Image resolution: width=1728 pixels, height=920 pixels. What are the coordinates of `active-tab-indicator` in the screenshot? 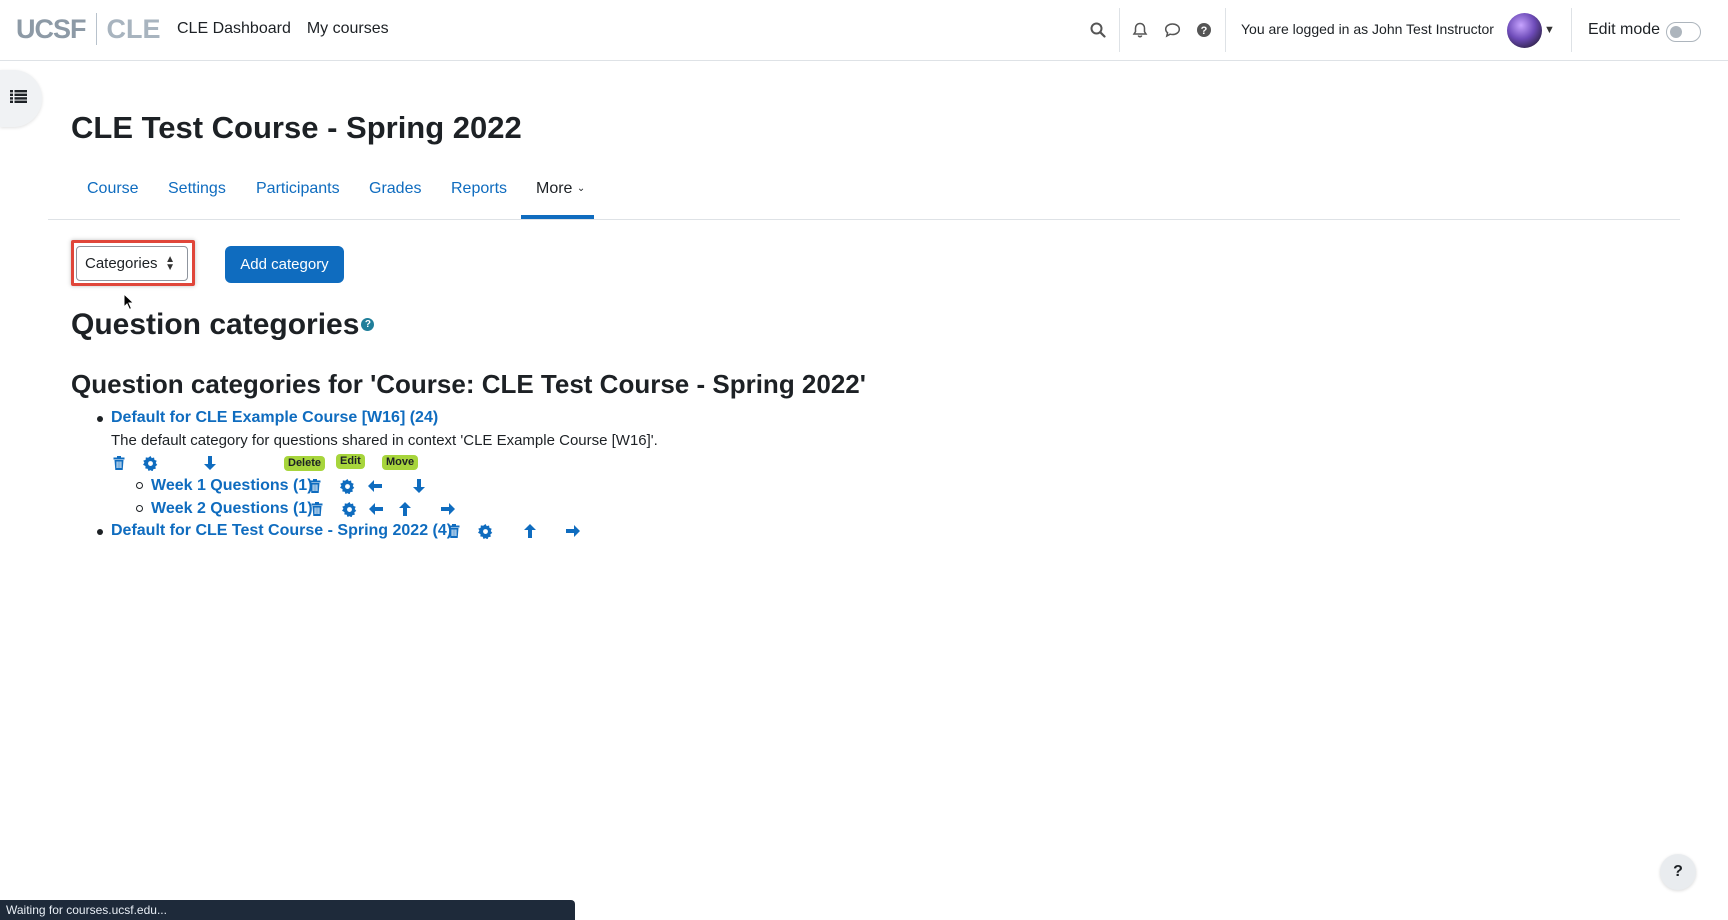 It's located at (557, 217).